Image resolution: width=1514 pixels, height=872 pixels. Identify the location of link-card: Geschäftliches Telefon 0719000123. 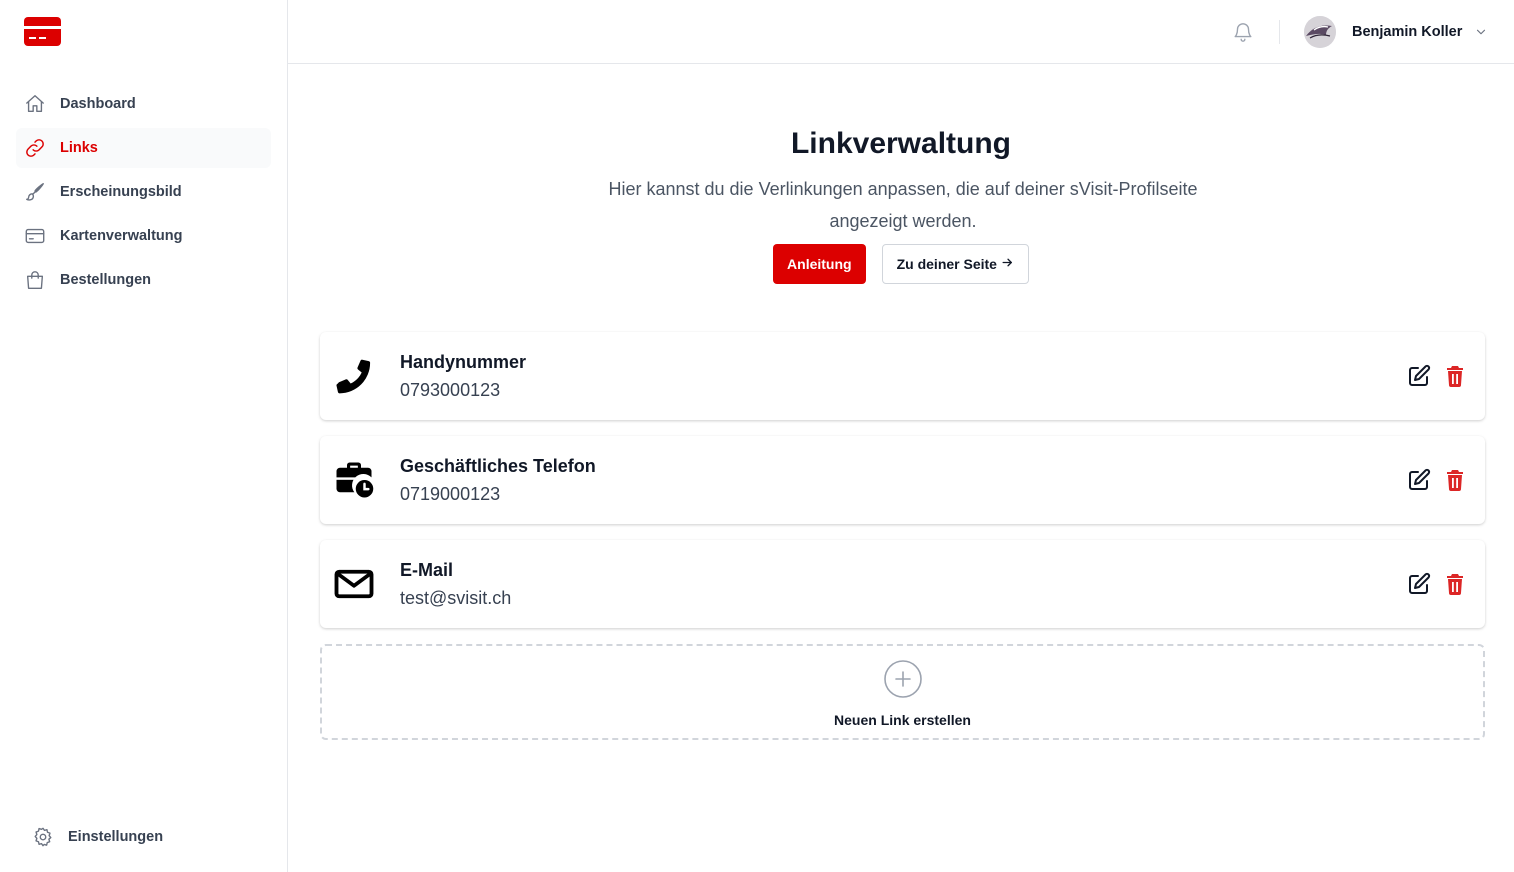
(902, 480).